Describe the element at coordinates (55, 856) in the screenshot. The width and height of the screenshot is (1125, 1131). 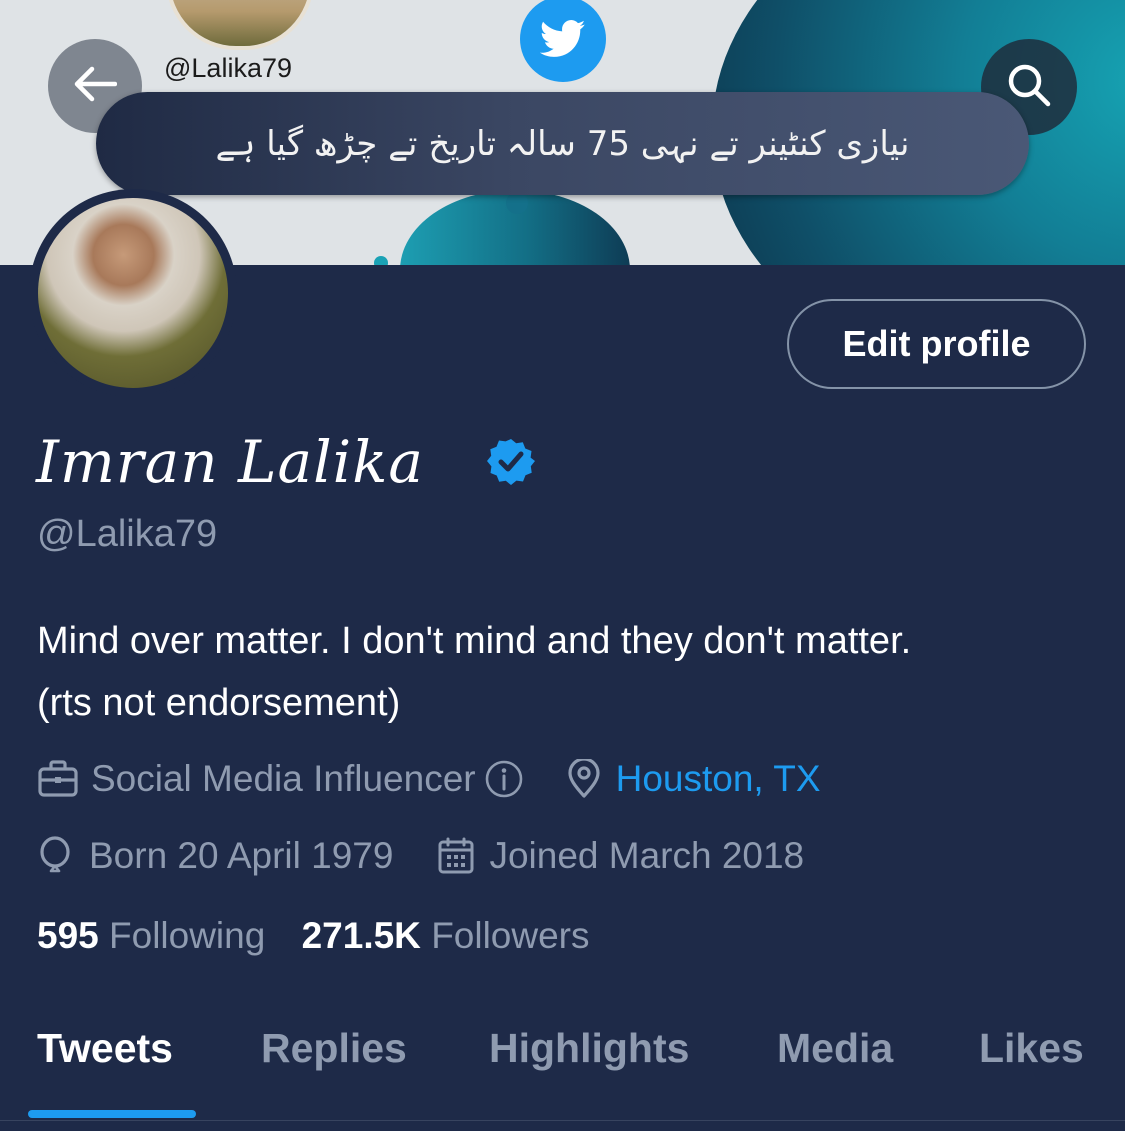
I see `balloon-icon` at that location.